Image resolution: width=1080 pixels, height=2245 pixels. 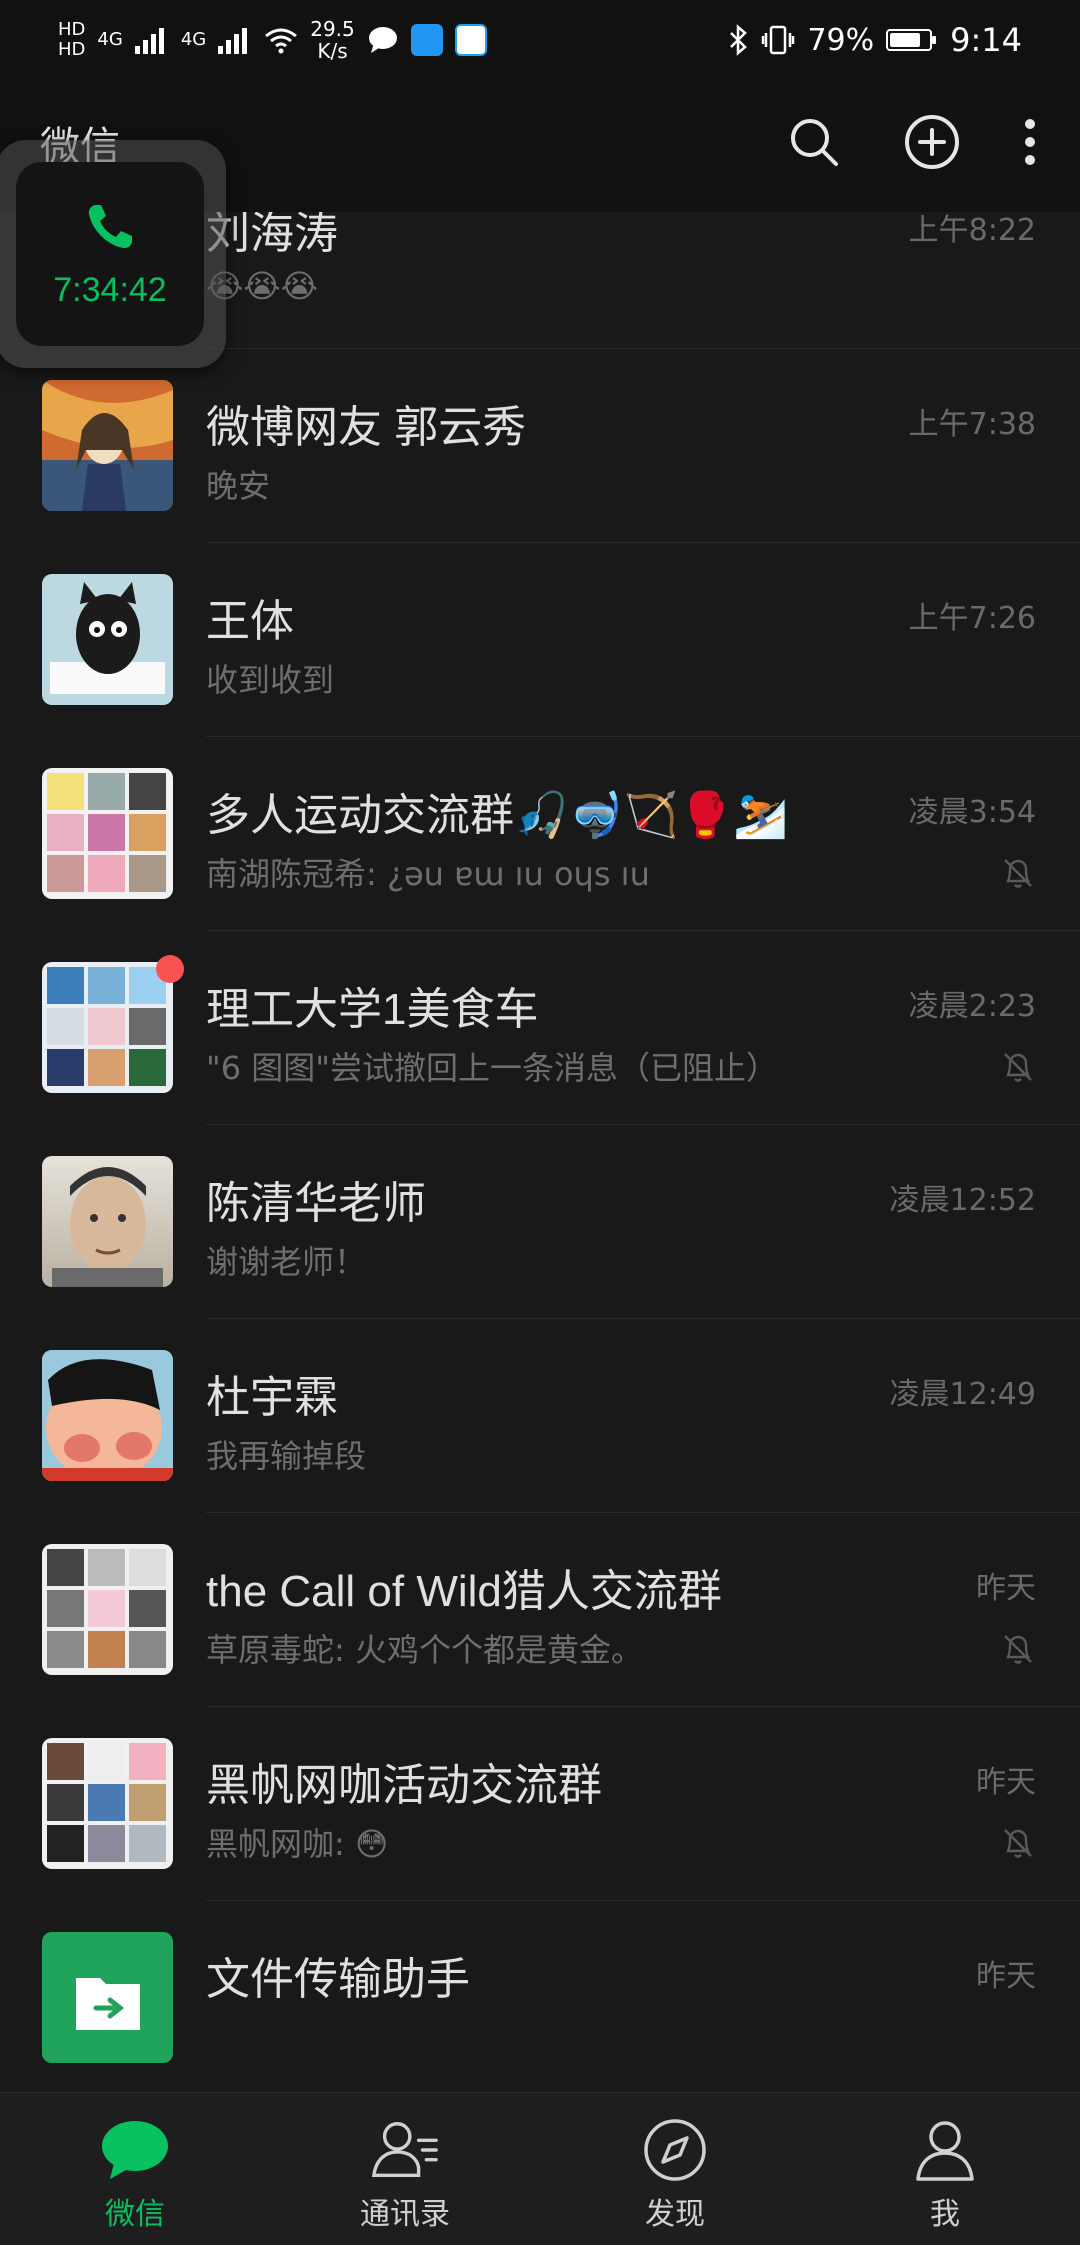 What do you see at coordinates (540, 1416) in the screenshot?
I see `chat-row: 杜宇霖我再输掉段 凌晨12:49` at bounding box center [540, 1416].